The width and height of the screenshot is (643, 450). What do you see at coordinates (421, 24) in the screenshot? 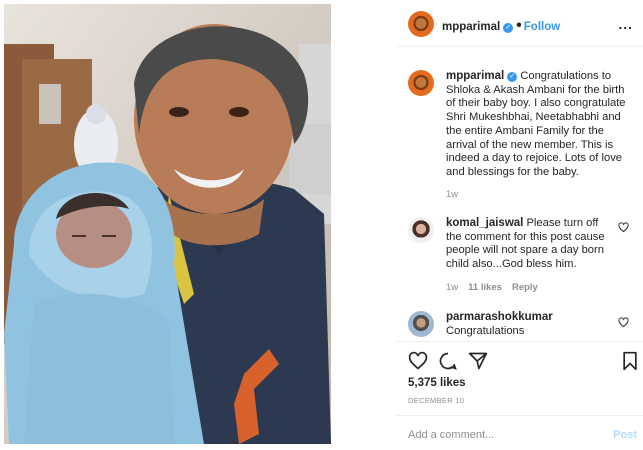
I see `author-avatar` at bounding box center [421, 24].